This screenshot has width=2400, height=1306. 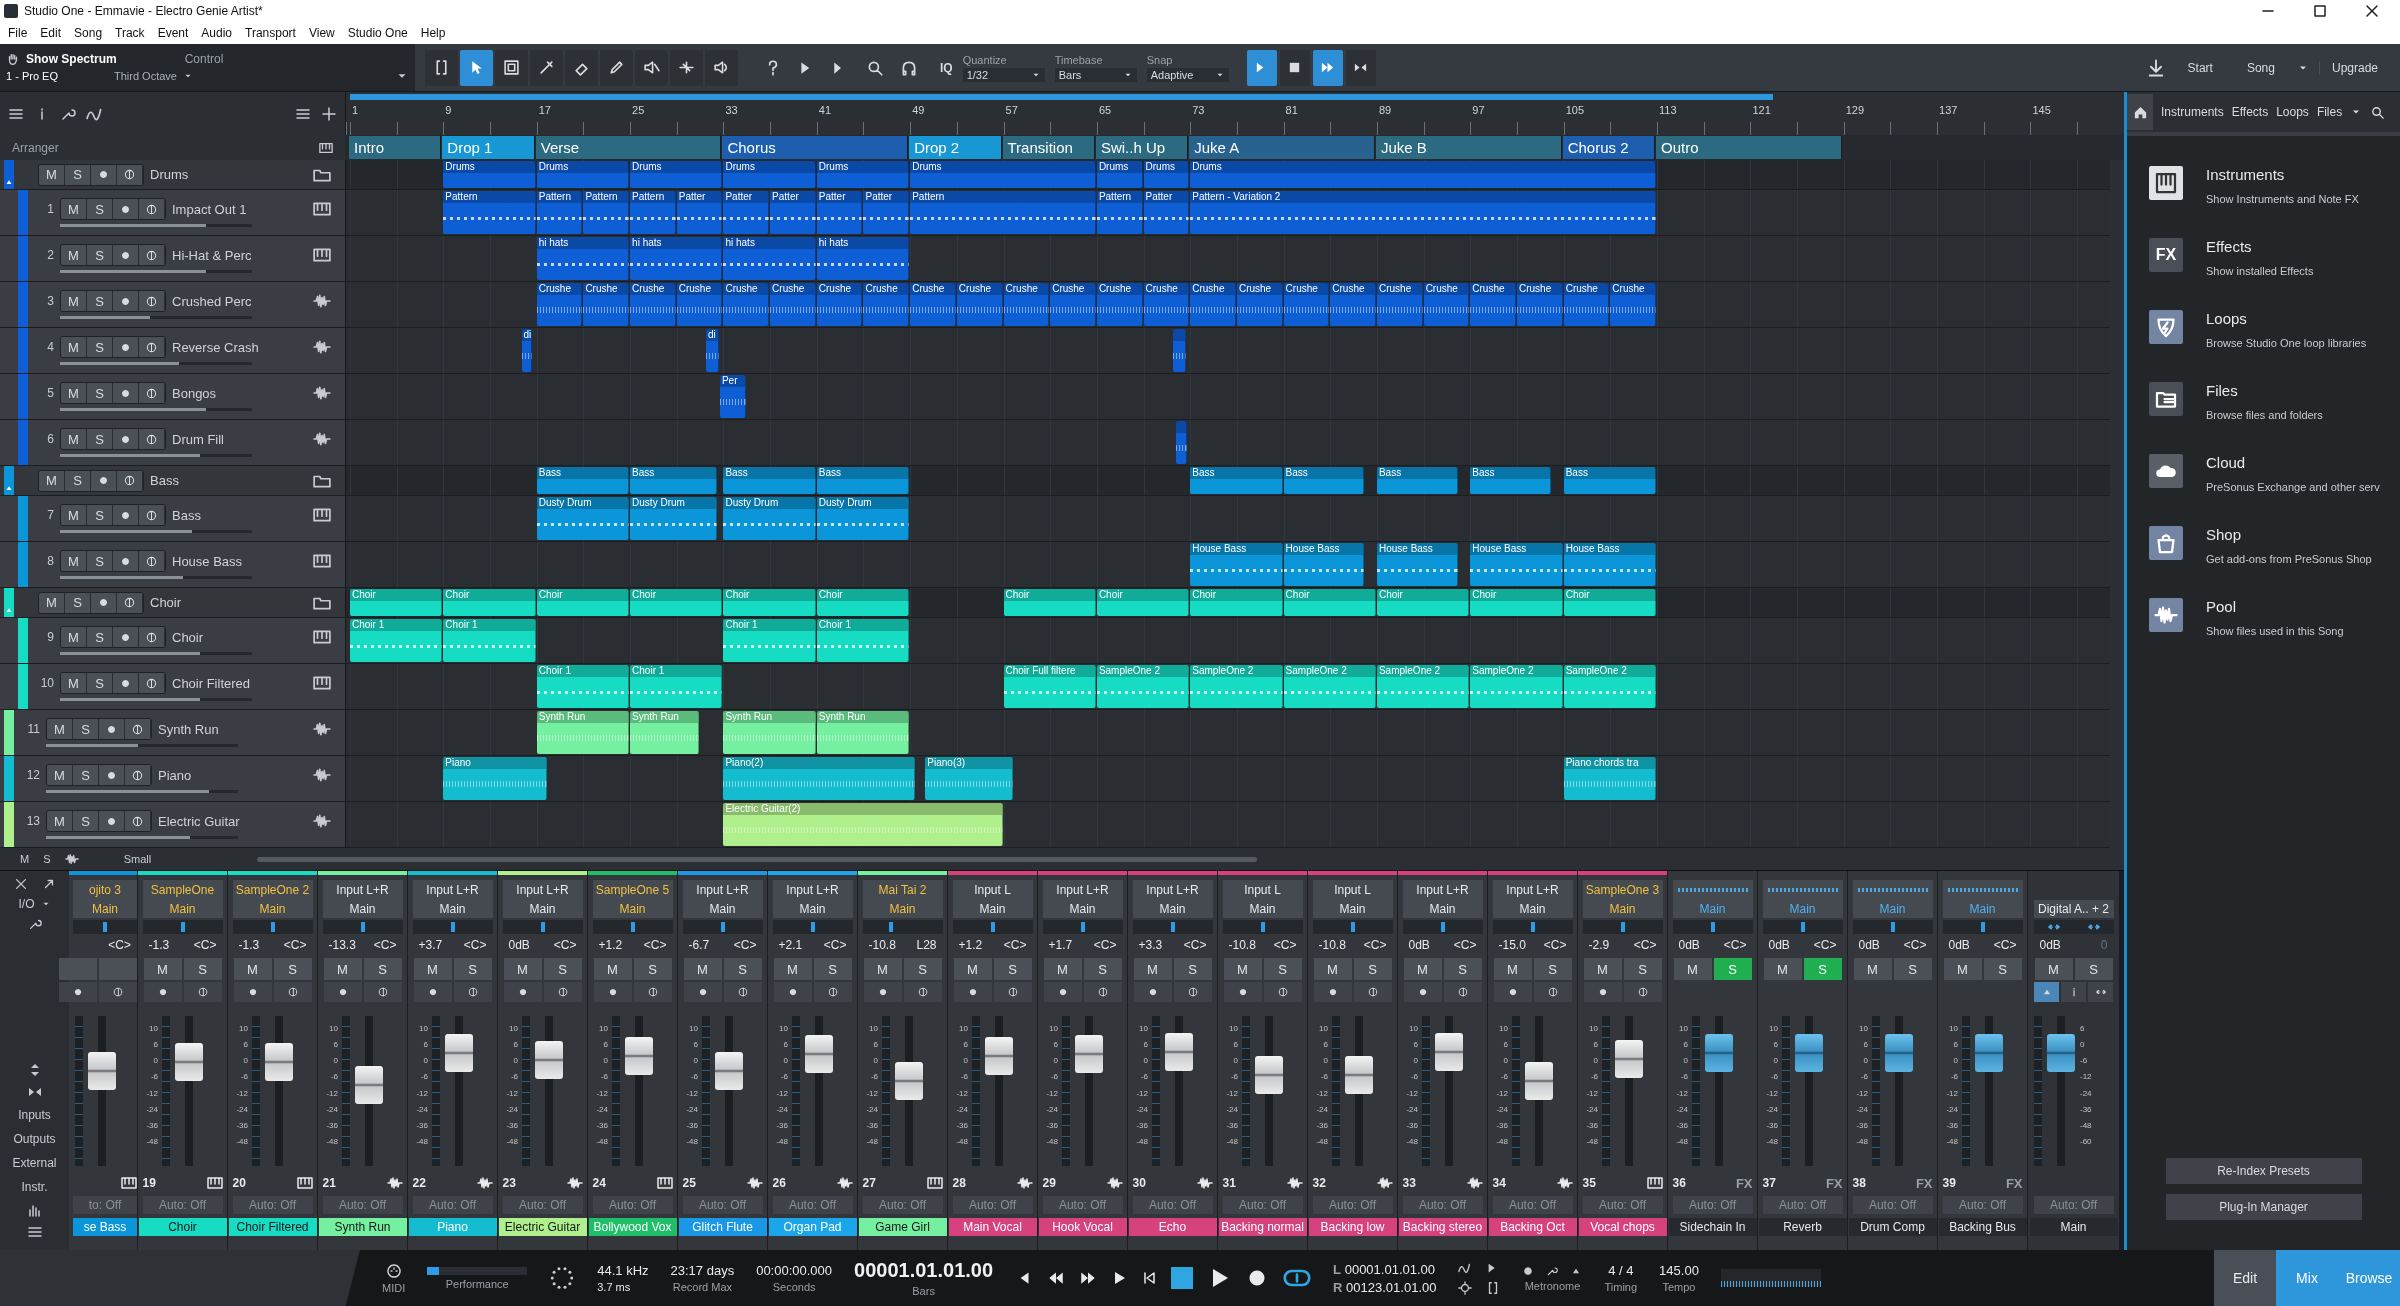 I want to click on speaker-tool, so click(x=721, y=67).